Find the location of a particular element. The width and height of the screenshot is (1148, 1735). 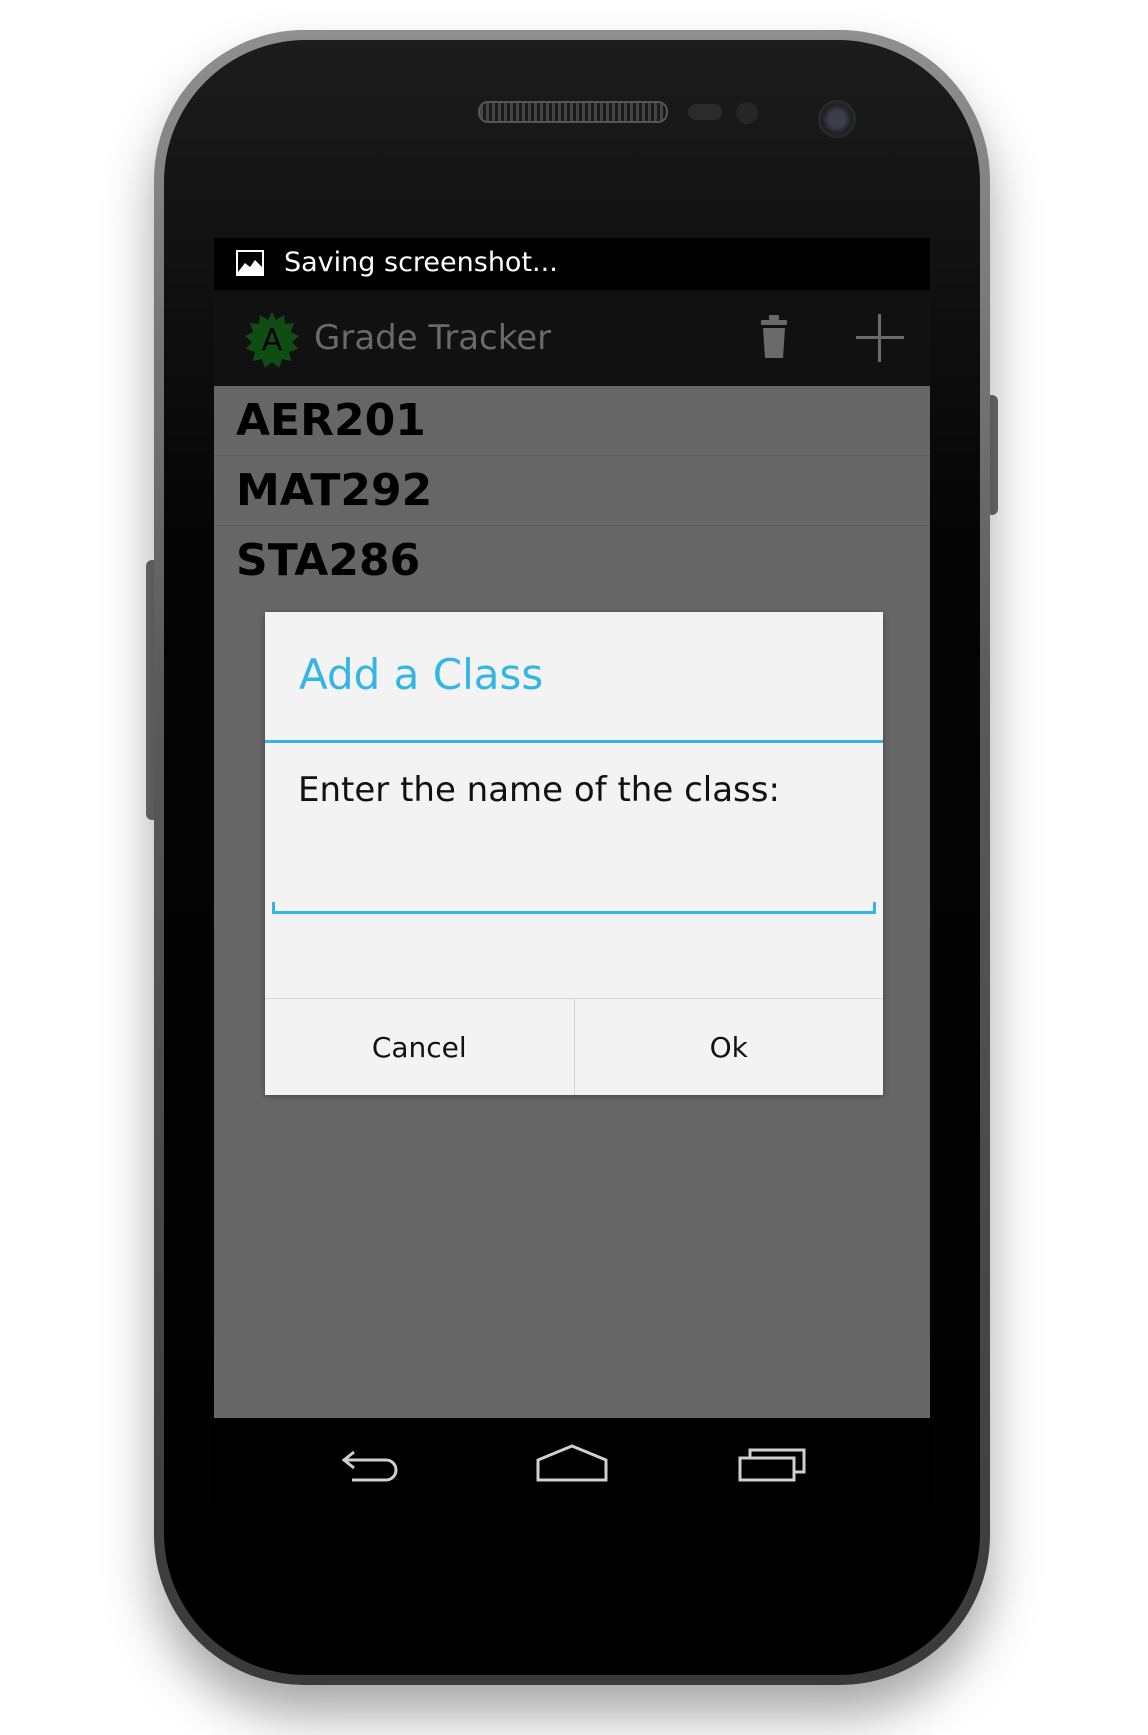

add-class-button is located at coordinates (880, 338).